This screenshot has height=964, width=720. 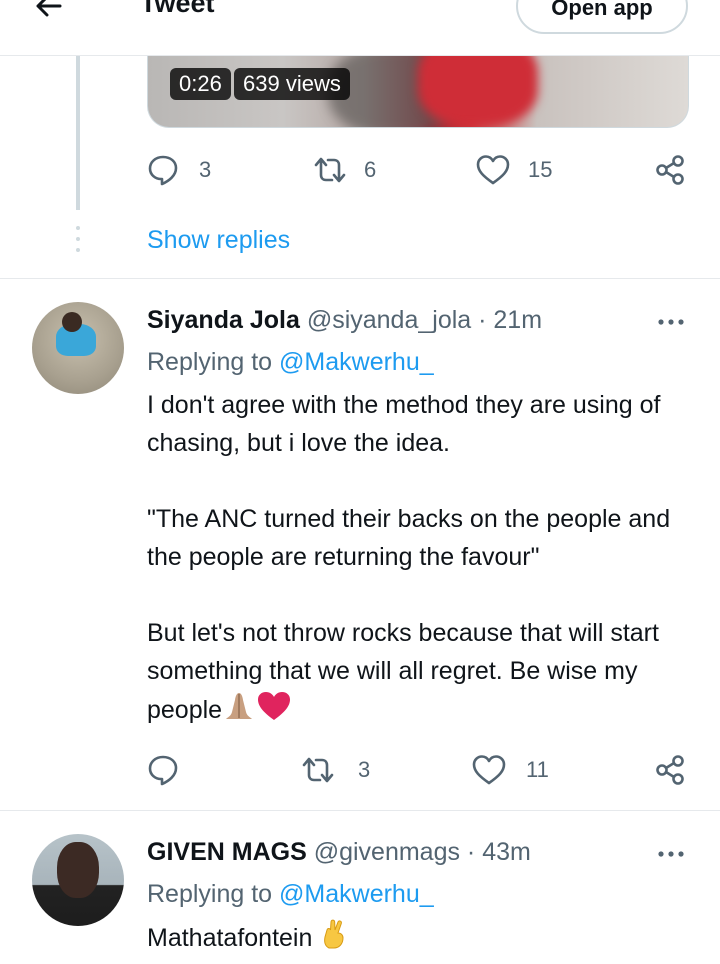 What do you see at coordinates (334, 939) in the screenshot?
I see `crossed-fingers-emoji` at bounding box center [334, 939].